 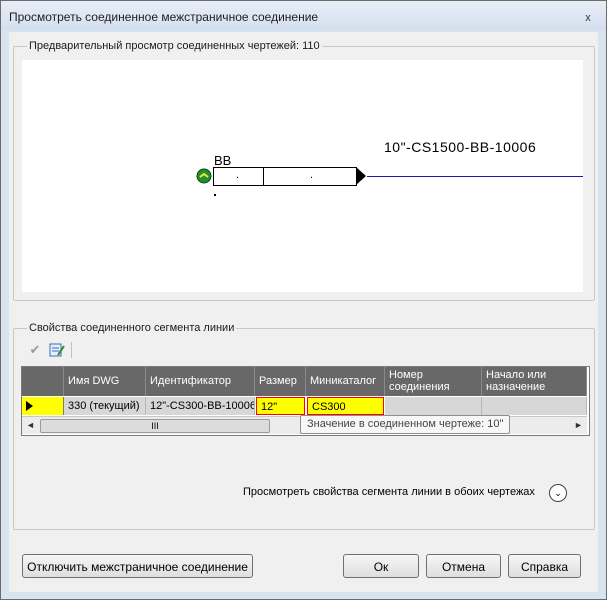 What do you see at coordinates (460, 147) in the screenshot?
I see `line-label: 10"-CS1500-BB-10006` at bounding box center [460, 147].